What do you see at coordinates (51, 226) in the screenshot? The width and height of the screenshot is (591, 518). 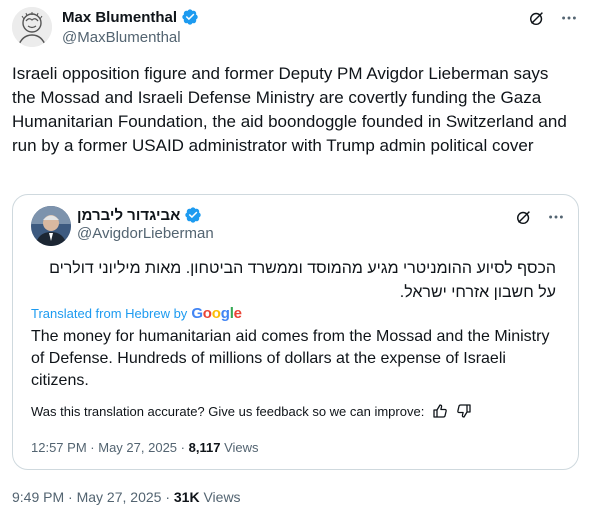 I see `quoted-author-avatar` at bounding box center [51, 226].